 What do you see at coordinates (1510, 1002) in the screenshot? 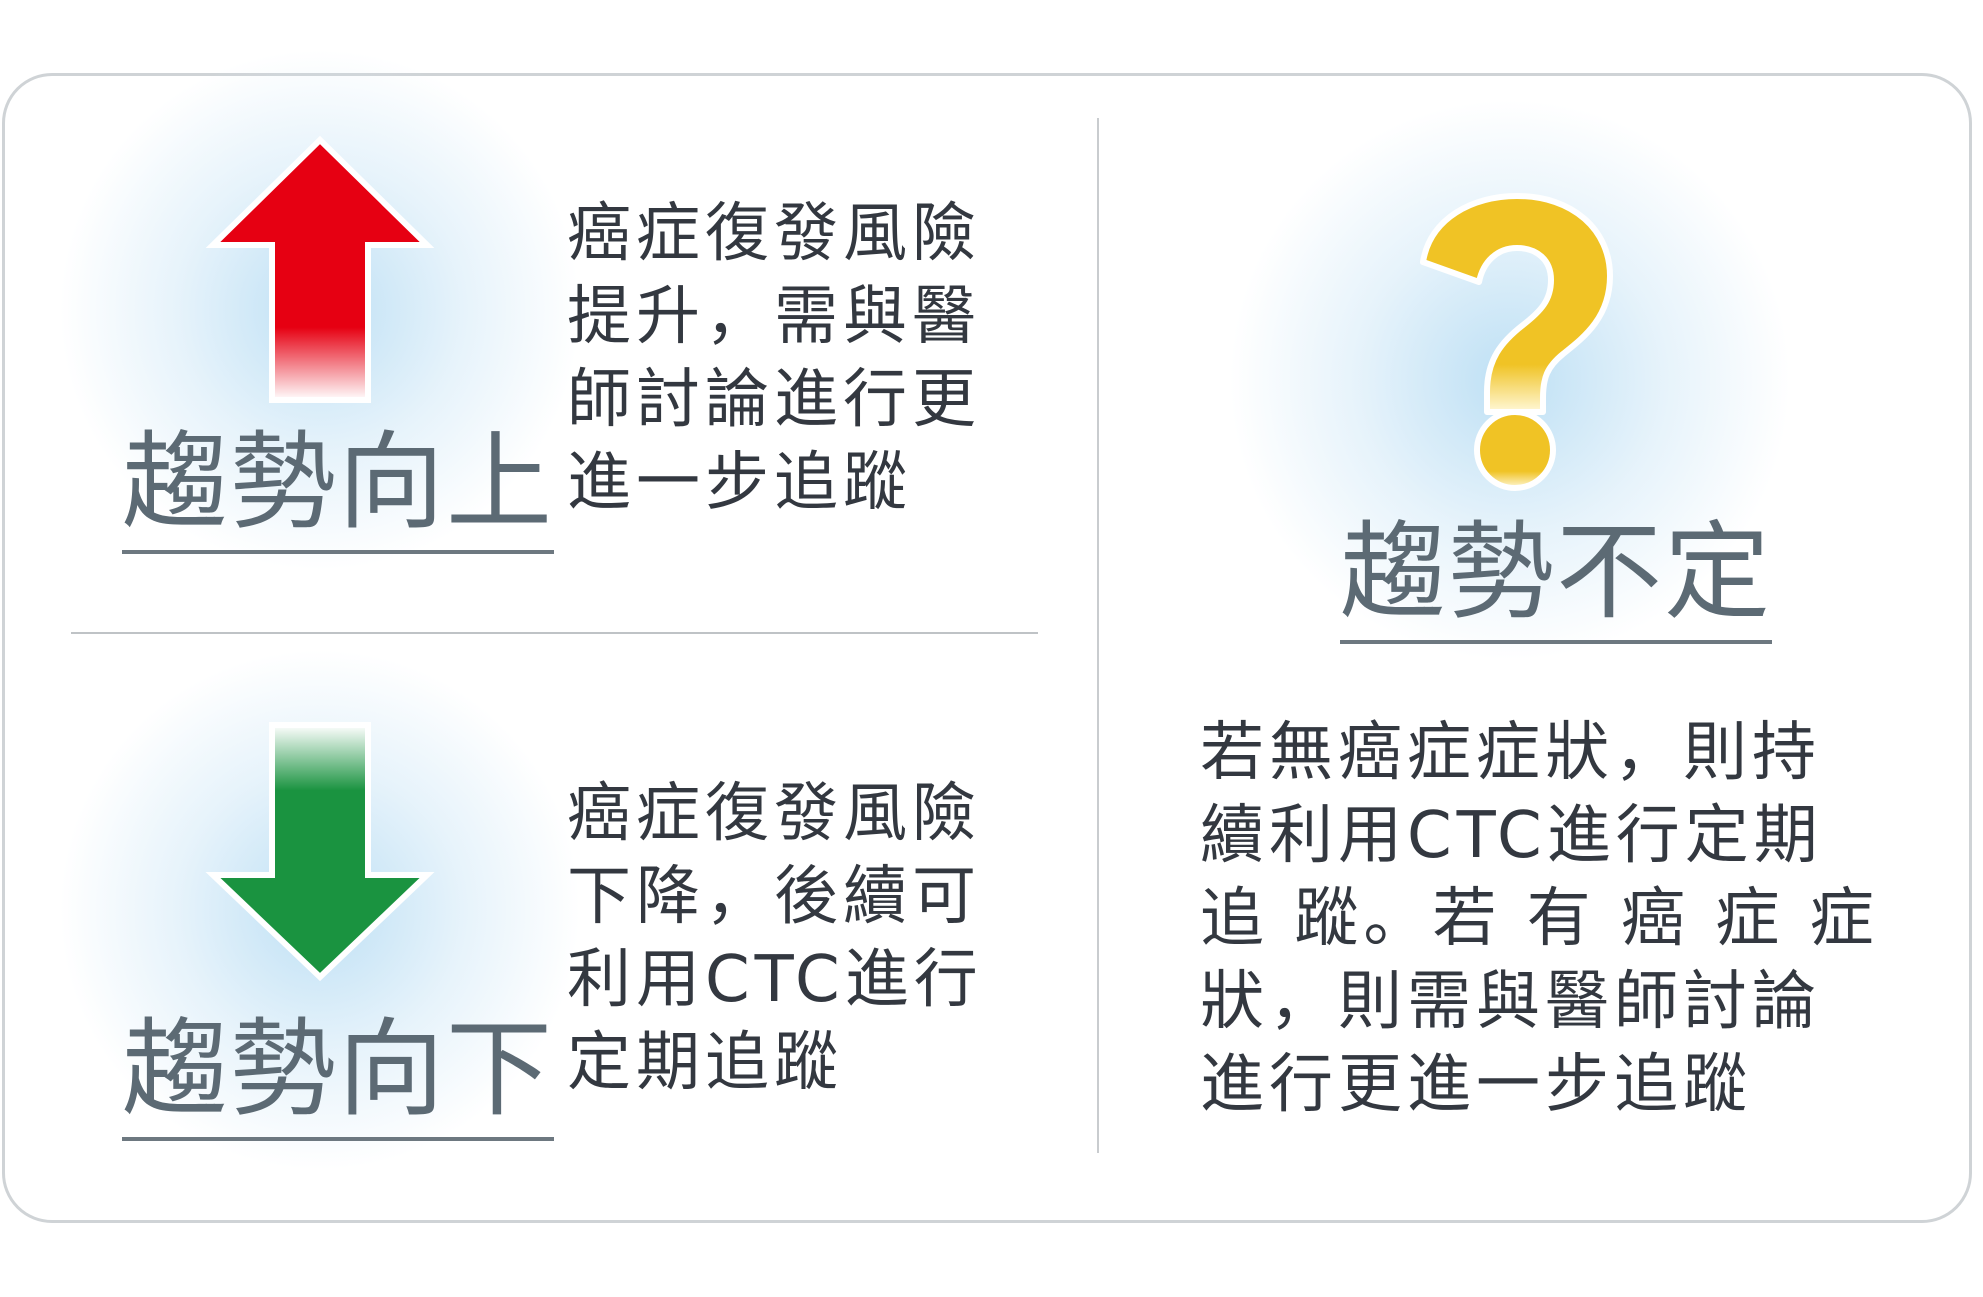
I see `description-line: 狀，則需與醫師討論` at bounding box center [1510, 1002].